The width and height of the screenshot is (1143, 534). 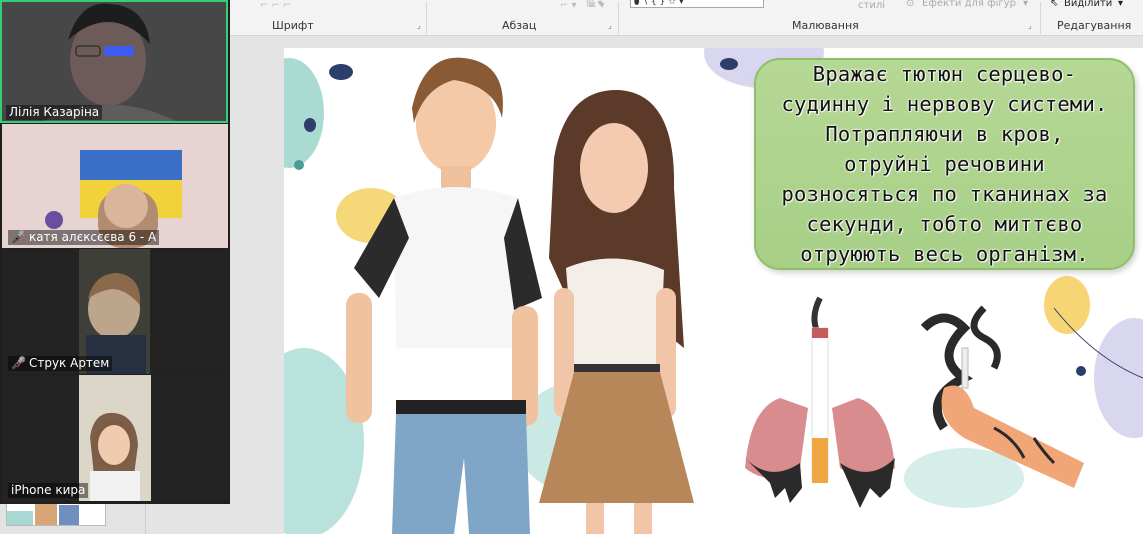 I want to click on shapes-gallery: ⬮ ∖ { } ☆ ▾, so click(x=697, y=4).